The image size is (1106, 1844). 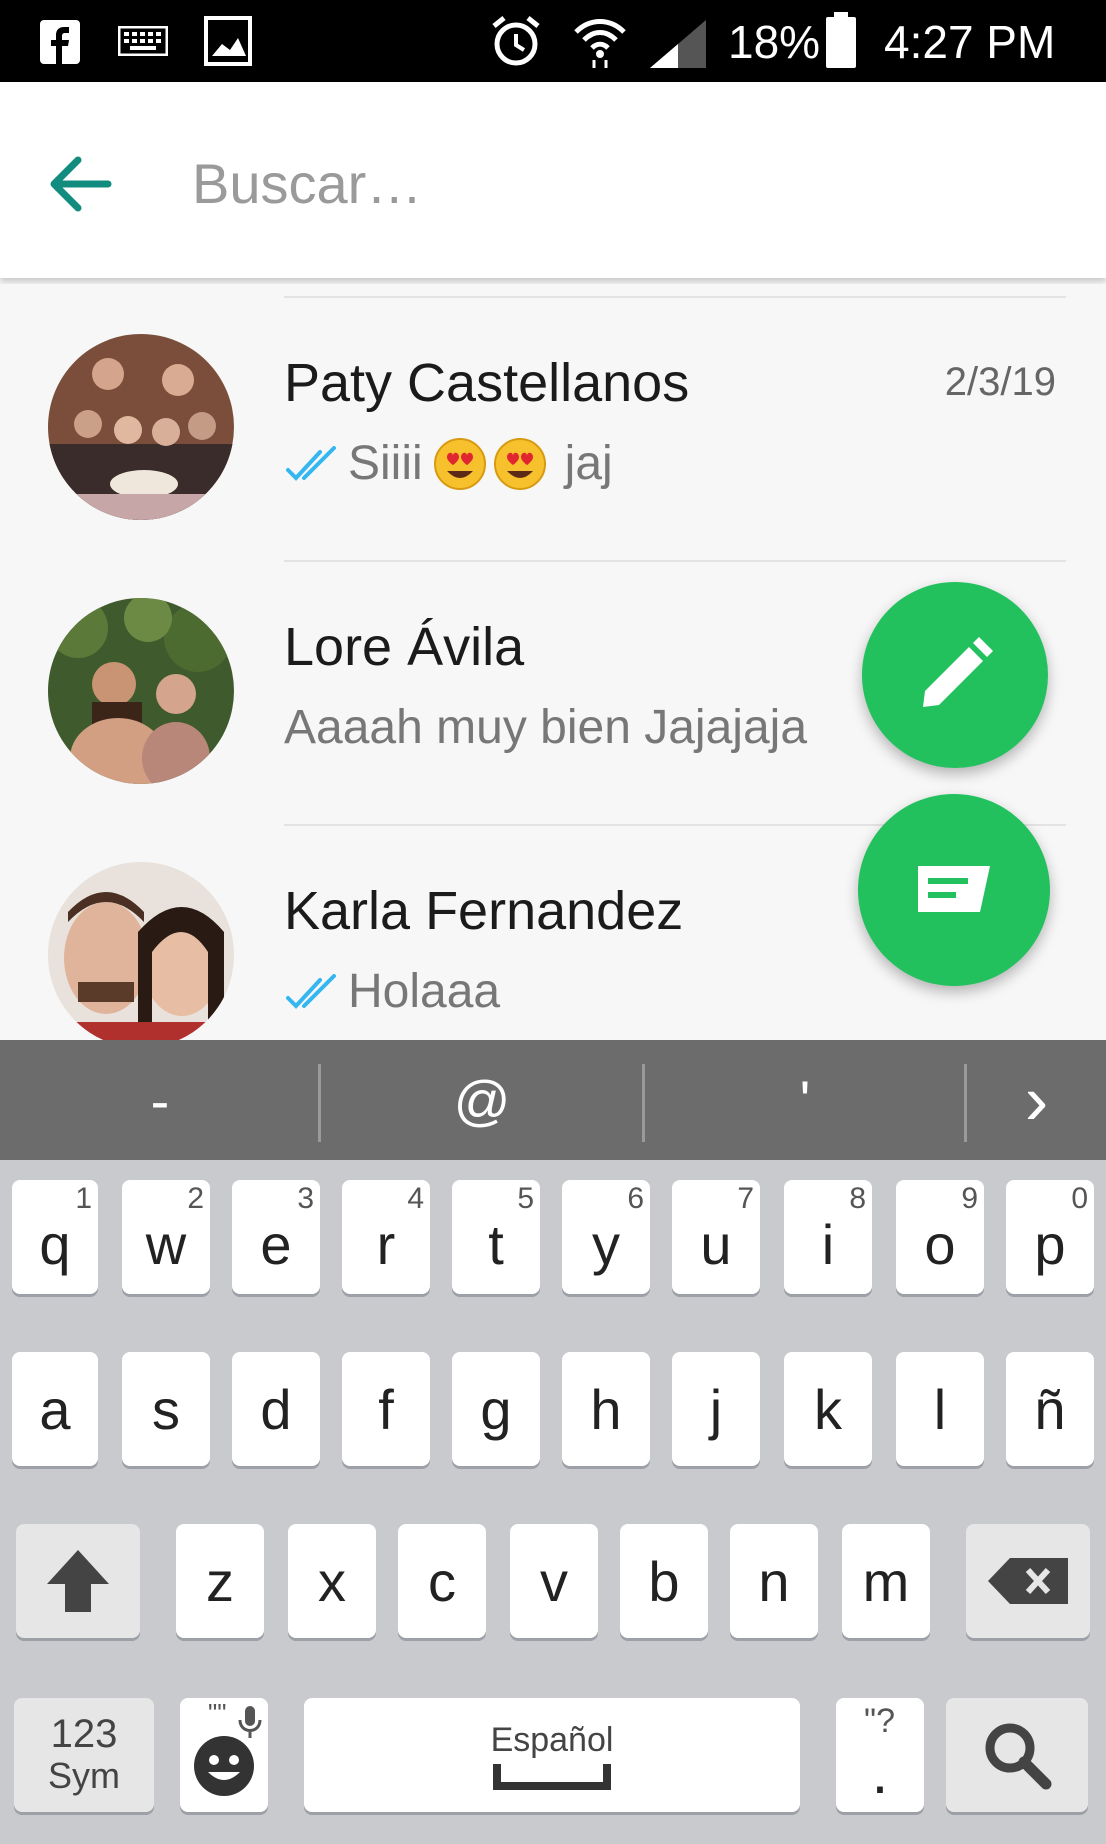 I want to click on back-button, so click(x=80, y=184).